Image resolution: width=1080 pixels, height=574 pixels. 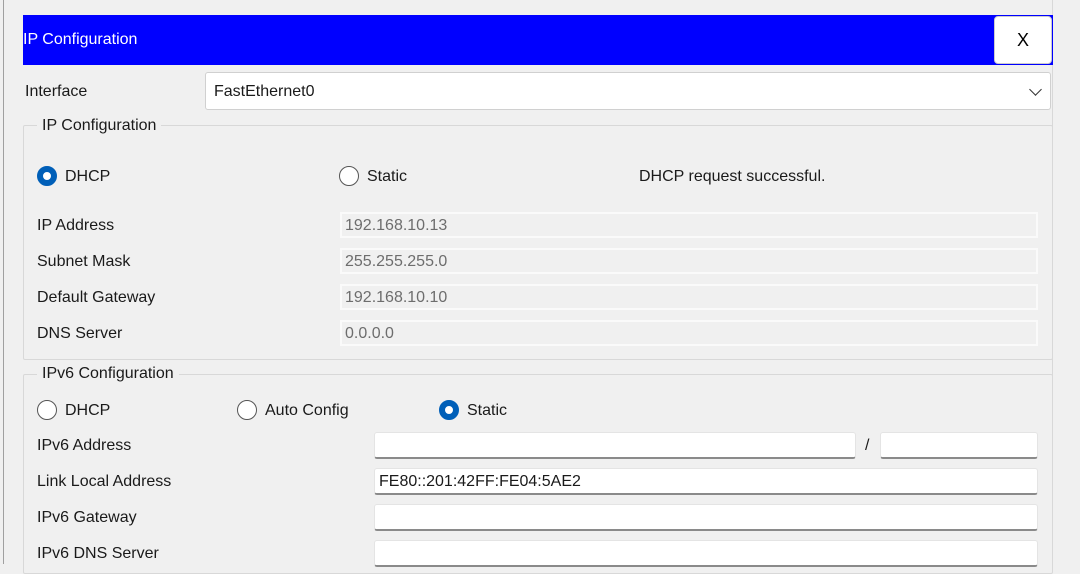 What do you see at coordinates (99, 126) in the screenshot?
I see `ip-configuration-legend: IP Configuration` at bounding box center [99, 126].